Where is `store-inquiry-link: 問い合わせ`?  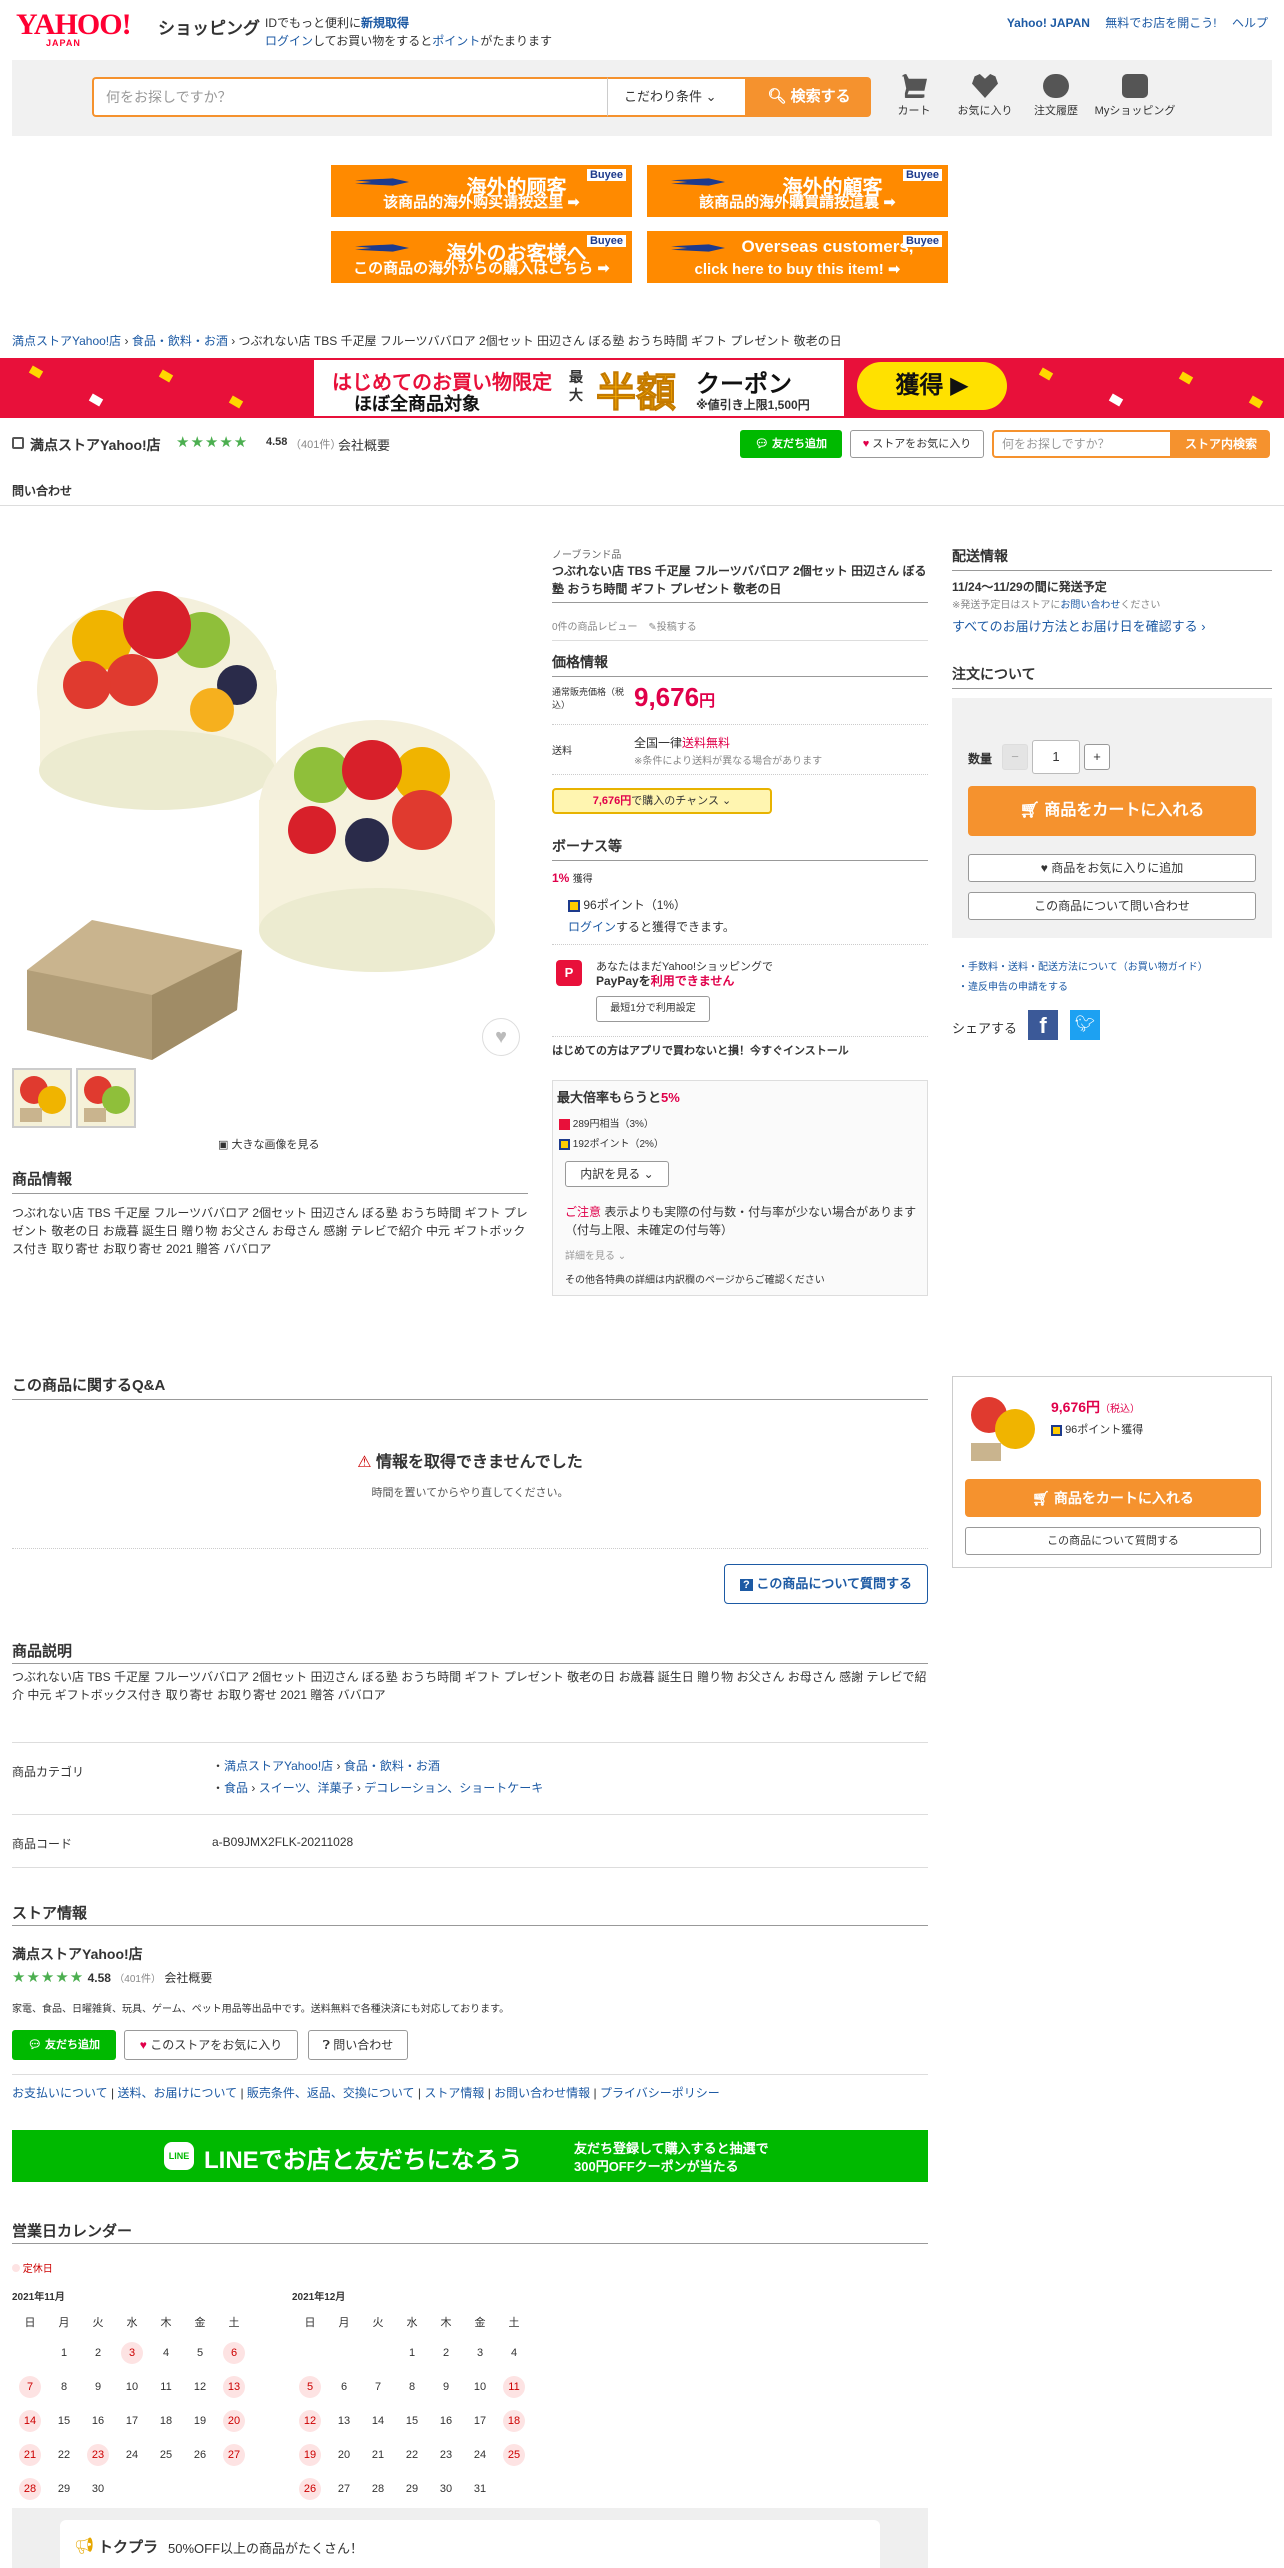
store-inquiry-link: 問い合わせ is located at coordinates (42, 490).